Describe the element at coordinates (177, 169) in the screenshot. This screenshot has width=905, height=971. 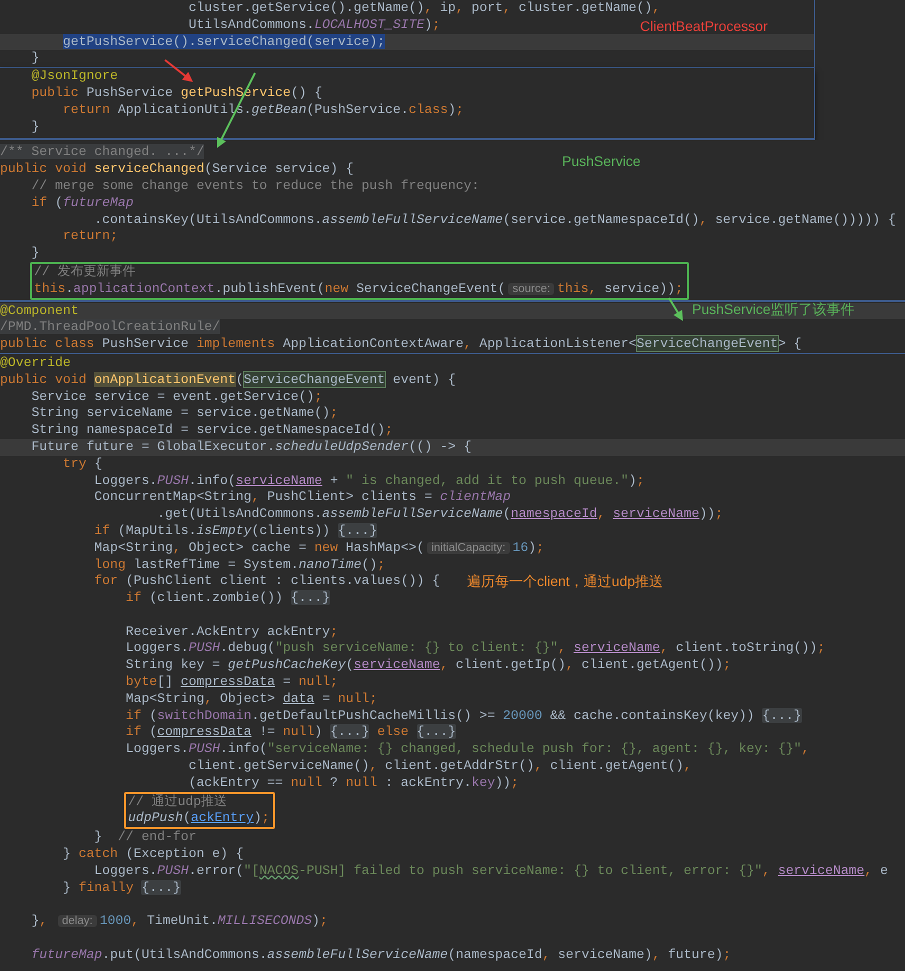
I see `code-line: public void serviceChanged(Service service) {` at that location.